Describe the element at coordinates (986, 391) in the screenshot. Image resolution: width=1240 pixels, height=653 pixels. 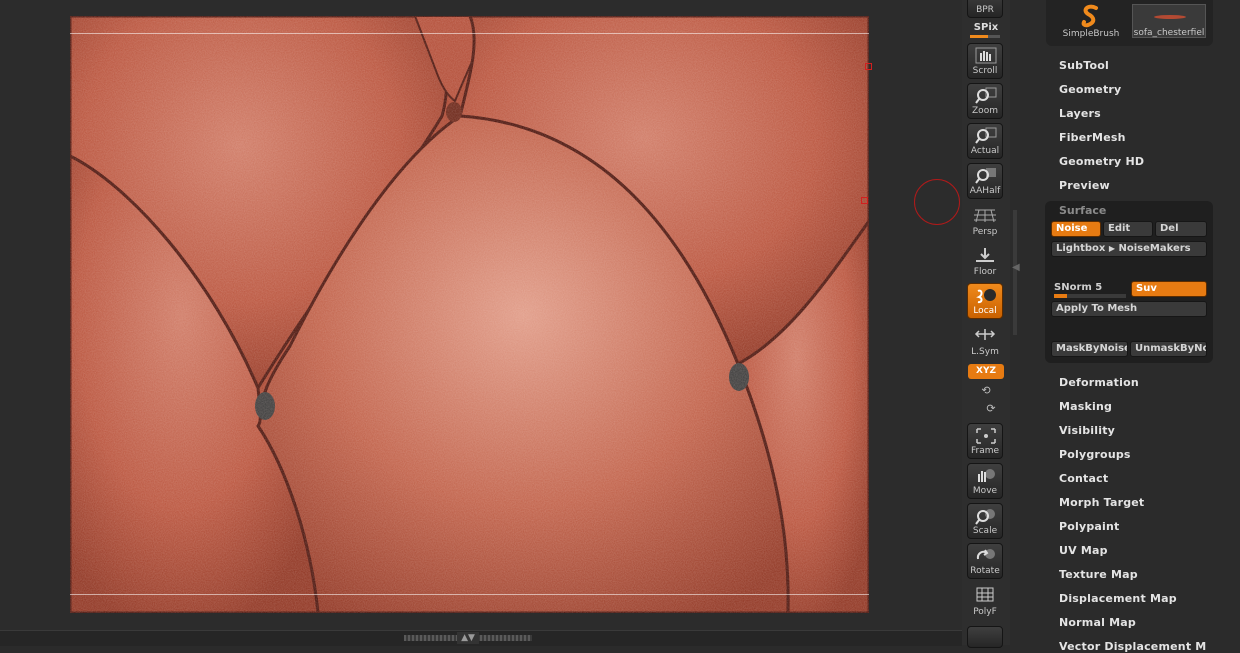
I see `rotate-y-icon: ⟲` at that location.